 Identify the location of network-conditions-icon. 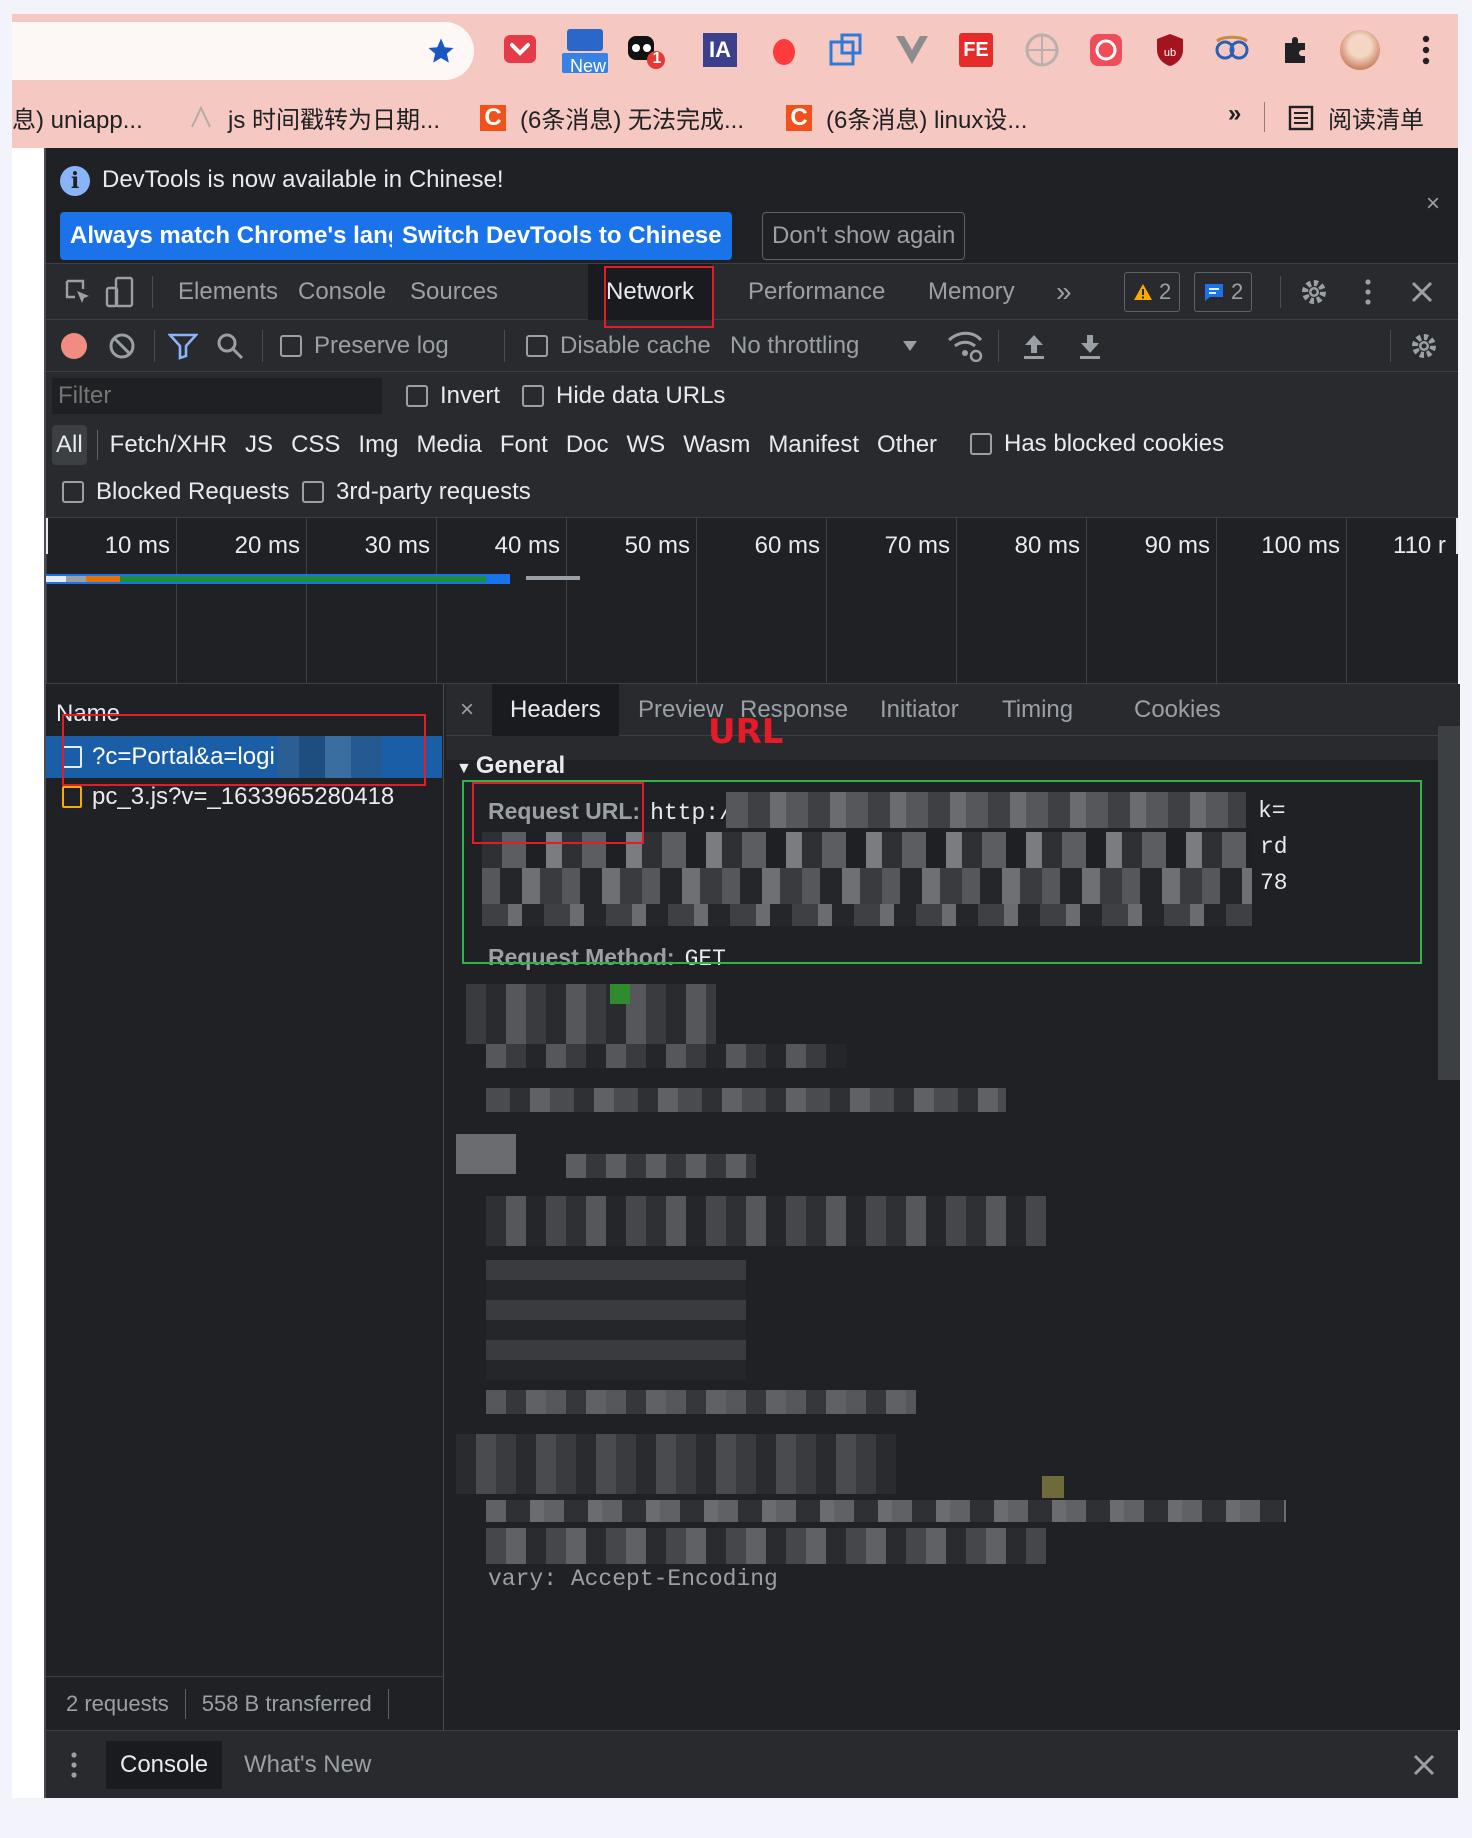
(965, 346).